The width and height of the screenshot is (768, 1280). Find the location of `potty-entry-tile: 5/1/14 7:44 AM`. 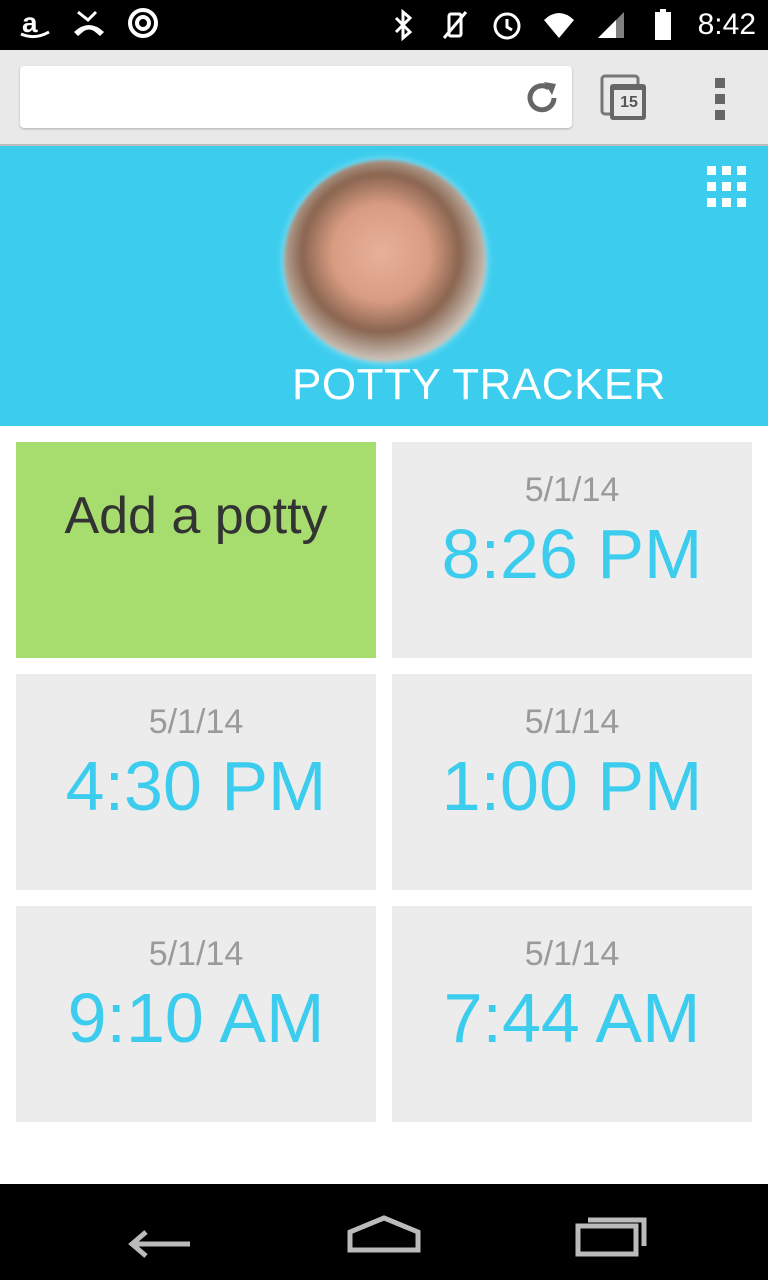

potty-entry-tile: 5/1/14 7:44 AM is located at coordinates (572, 1014).